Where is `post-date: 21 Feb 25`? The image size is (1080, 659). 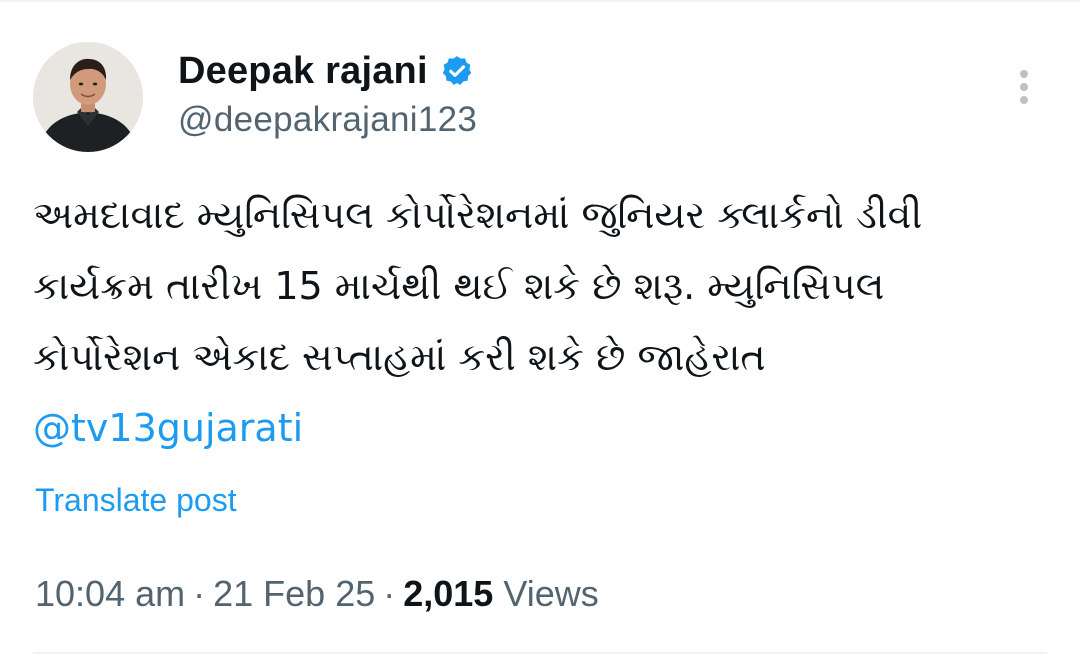
post-date: 21 Feb 25 is located at coordinates (294, 593).